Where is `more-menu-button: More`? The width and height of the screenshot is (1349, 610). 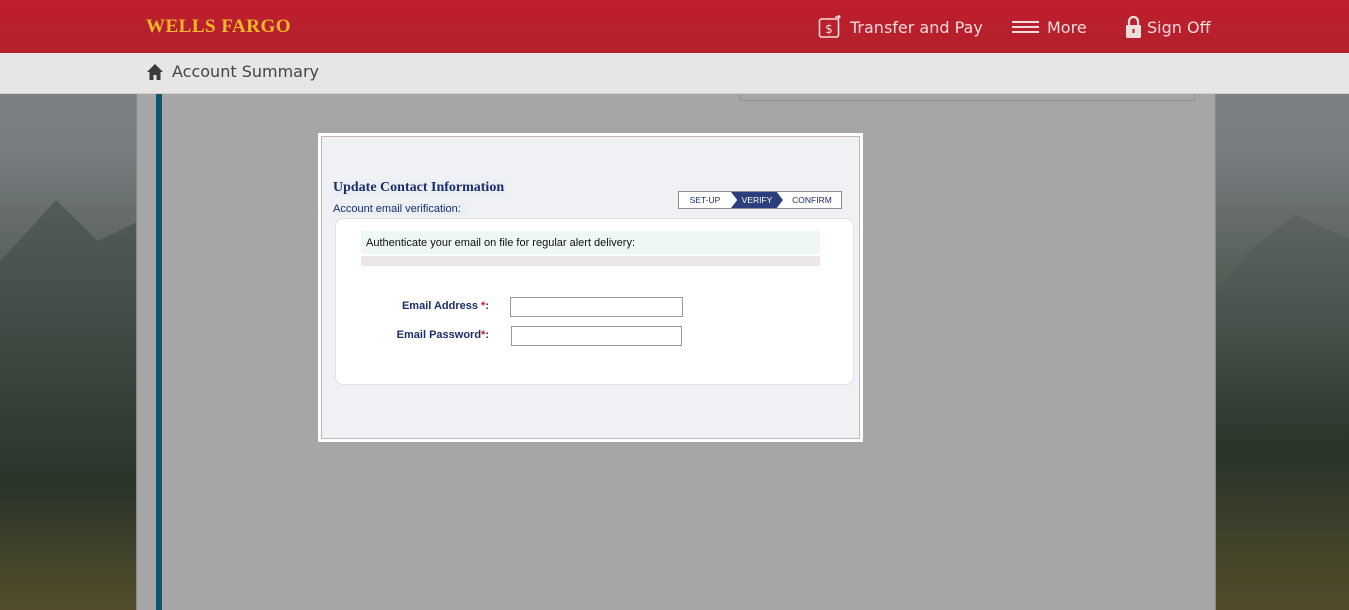
more-menu-button: More is located at coordinates (1049, 27).